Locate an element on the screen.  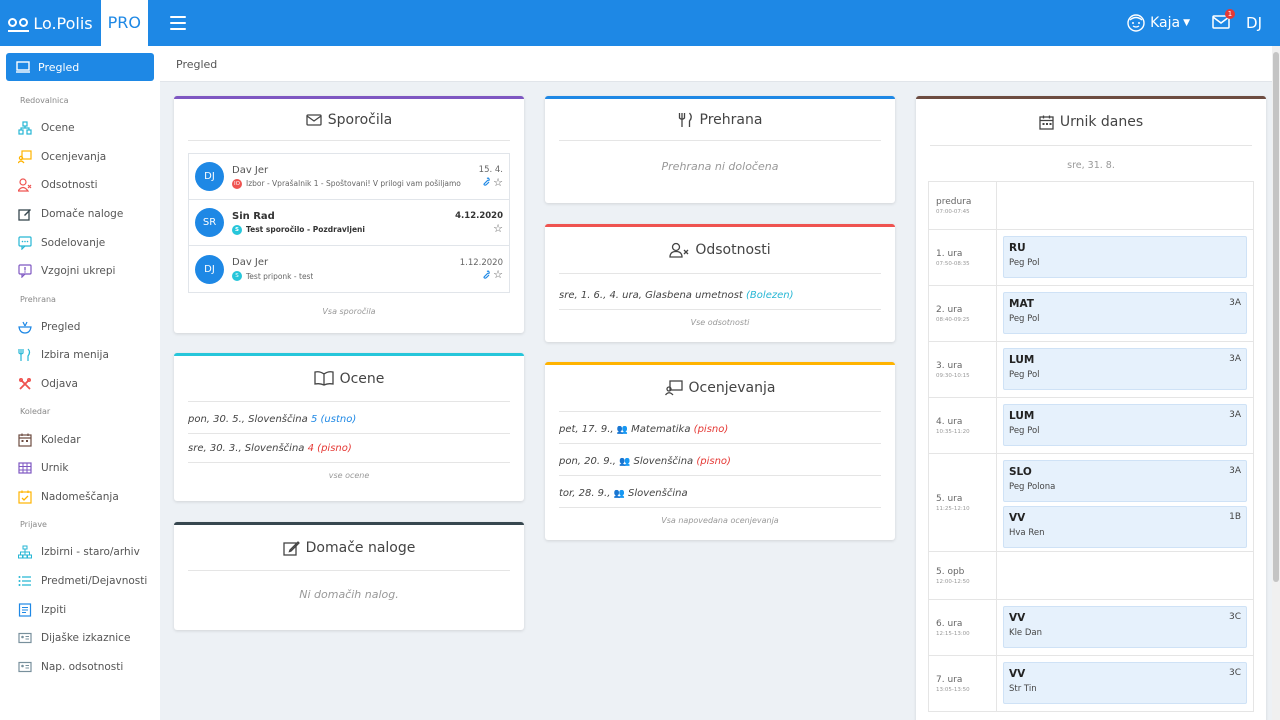
card-title-text: Ocenjevanja is located at coordinates (732, 388).